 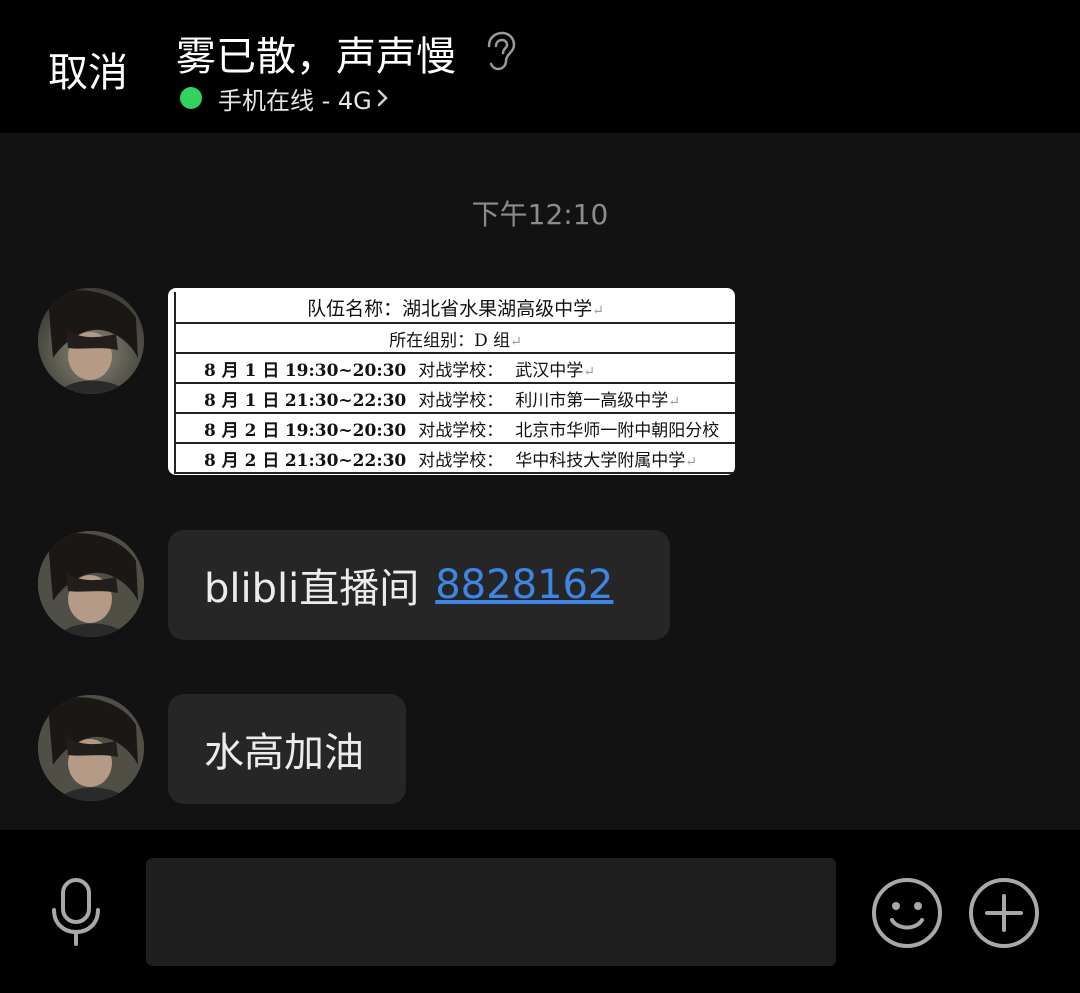 I want to click on match-row: 8 月 1 日 21:30~22:30 对战学校： 利川市第一高级中学↵, so click(x=454, y=398).